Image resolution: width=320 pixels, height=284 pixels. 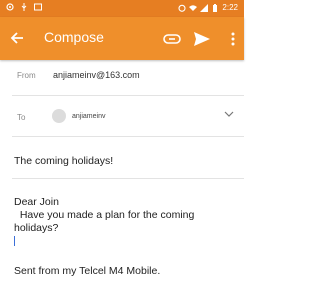 I want to click on more-vert-icon, so click(x=233, y=39).